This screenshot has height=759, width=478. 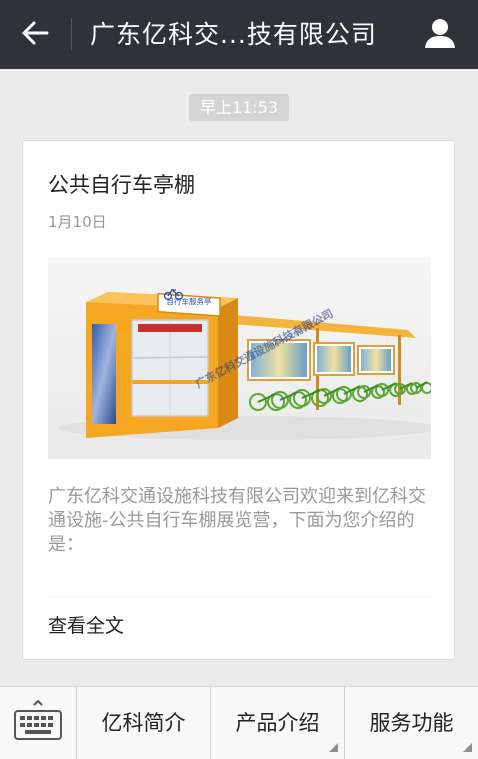 I want to click on kiosk-sign-text: 自行车服务亭, so click(x=189, y=301).